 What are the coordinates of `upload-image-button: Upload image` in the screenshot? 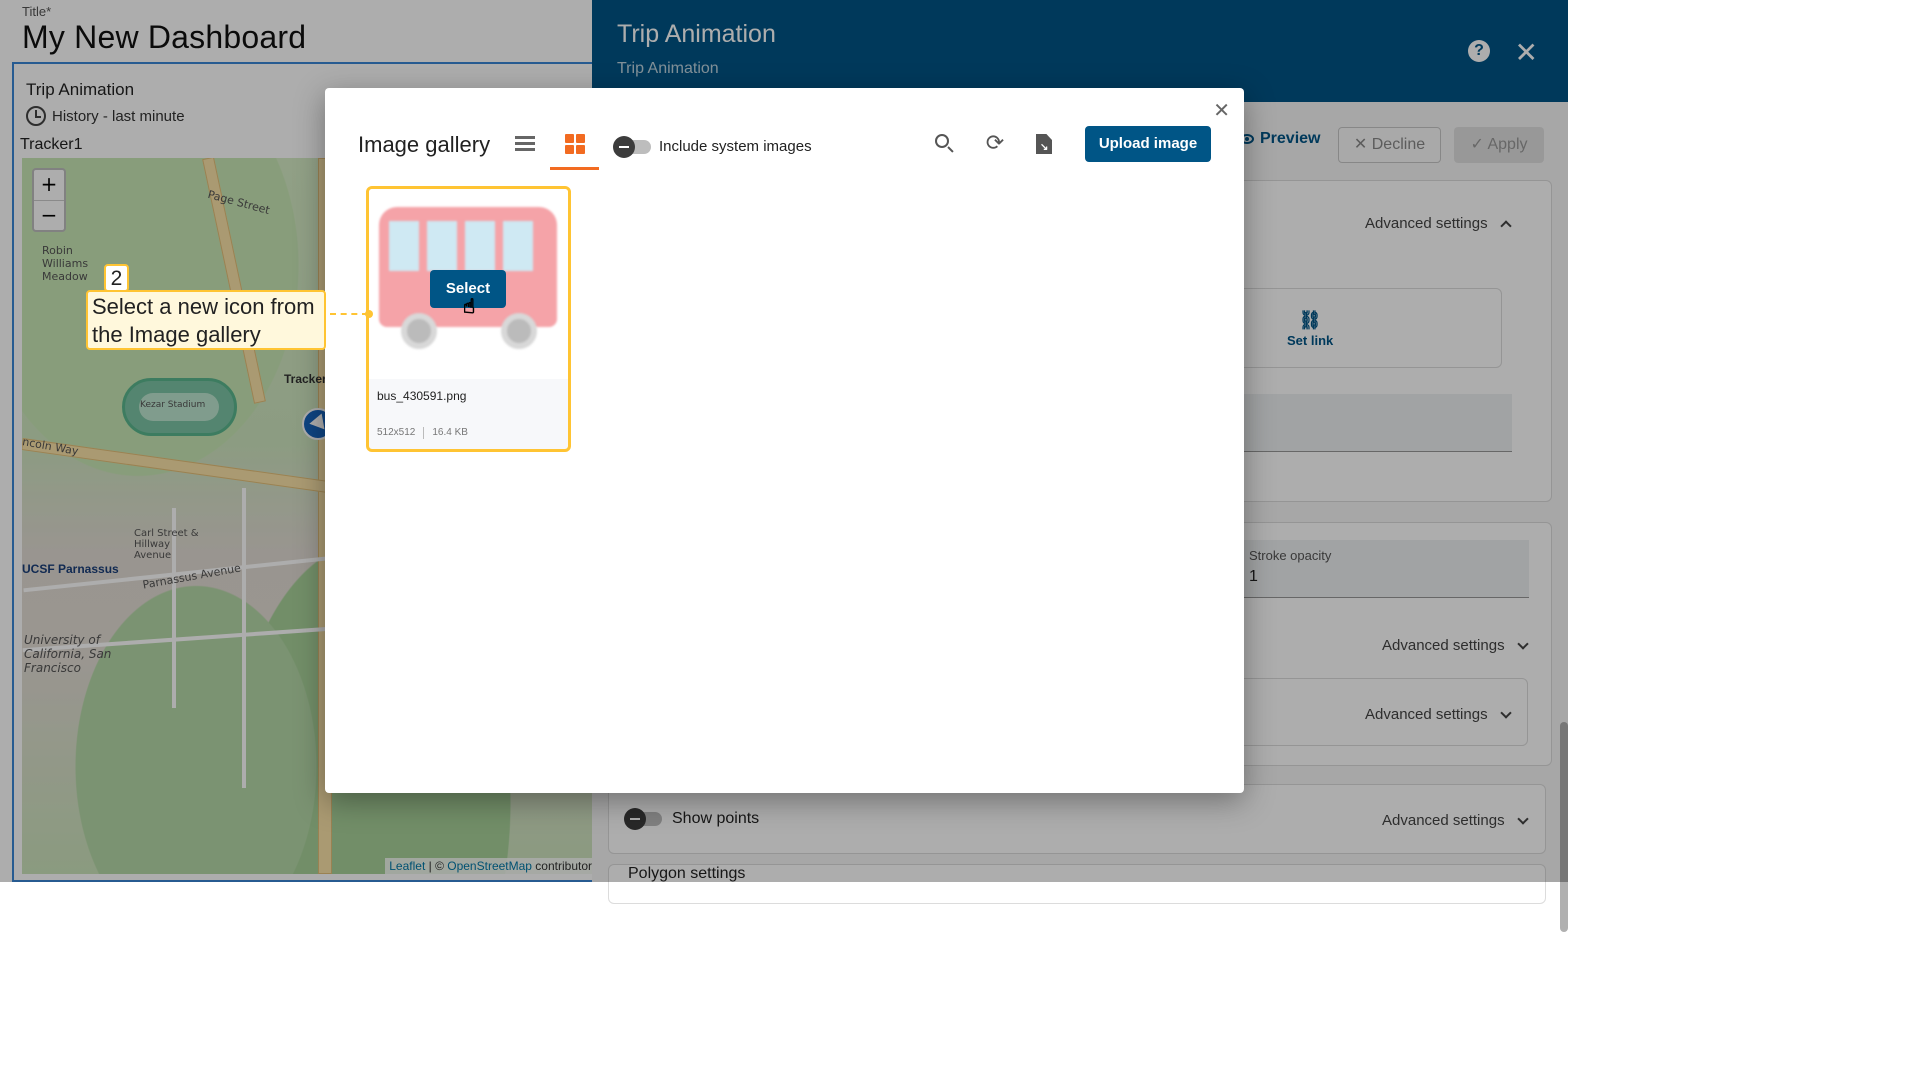 It's located at (1148, 144).